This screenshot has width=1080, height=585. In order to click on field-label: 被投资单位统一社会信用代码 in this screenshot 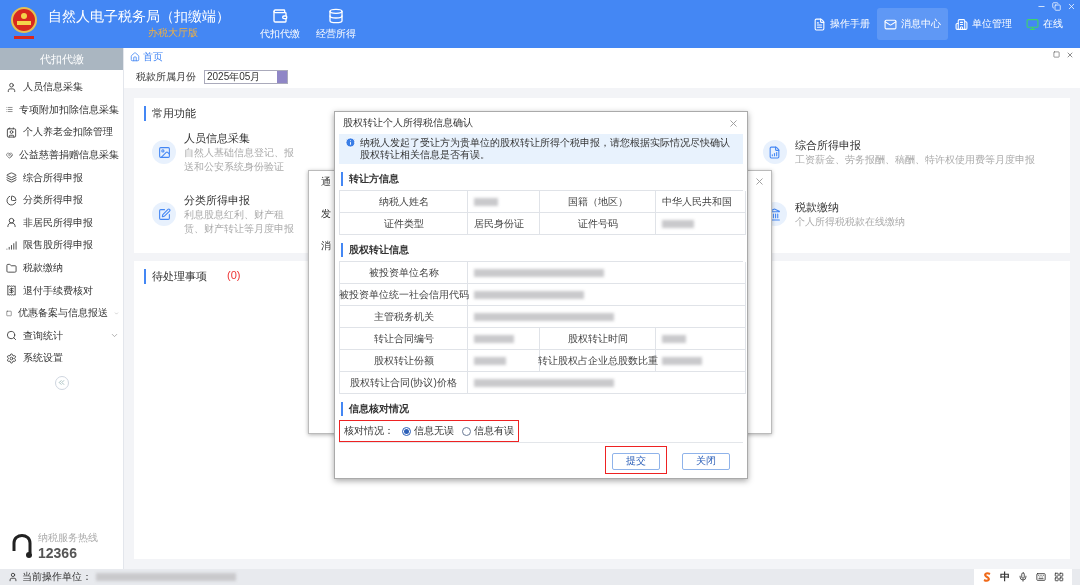, I will do `click(404, 295)`.